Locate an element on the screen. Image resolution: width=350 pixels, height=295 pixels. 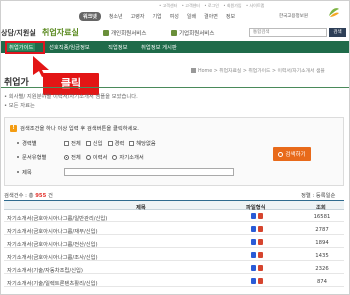
gnb-item-youth: 청소년 is located at coordinates (116, 16).